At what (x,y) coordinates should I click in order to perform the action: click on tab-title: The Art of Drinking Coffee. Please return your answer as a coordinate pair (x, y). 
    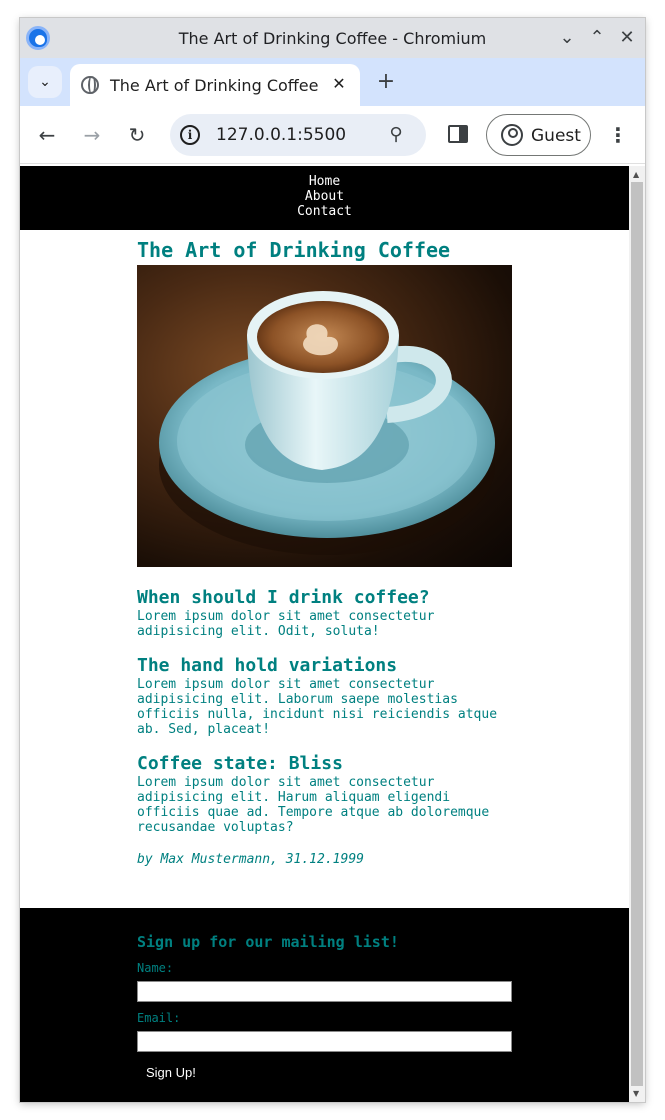
    Looking at the image, I should click on (214, 85).